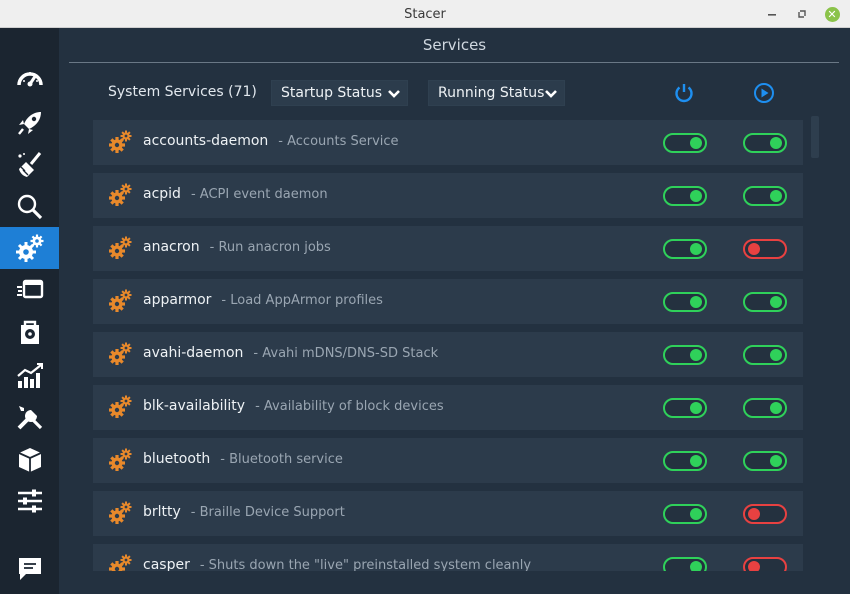  I want to click on service-name: avahi-daemon - Avahi mDNS/DNS-SD Stack, so click(290, 353).